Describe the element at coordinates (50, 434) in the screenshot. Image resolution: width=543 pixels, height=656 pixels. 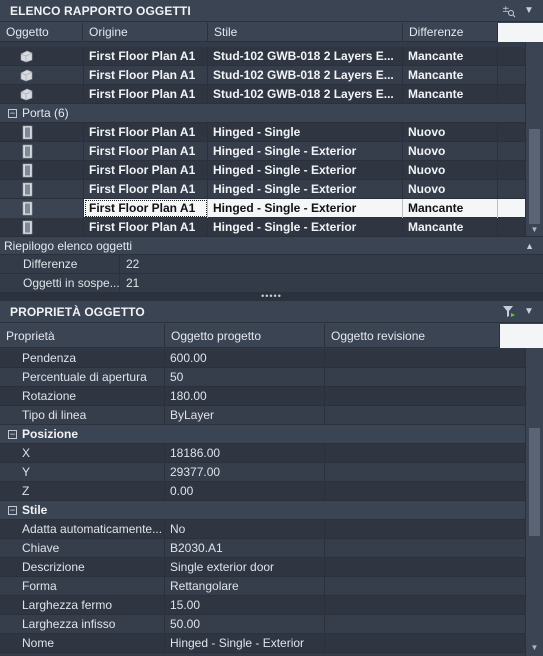
I see `group-label: Posizione` at that location.